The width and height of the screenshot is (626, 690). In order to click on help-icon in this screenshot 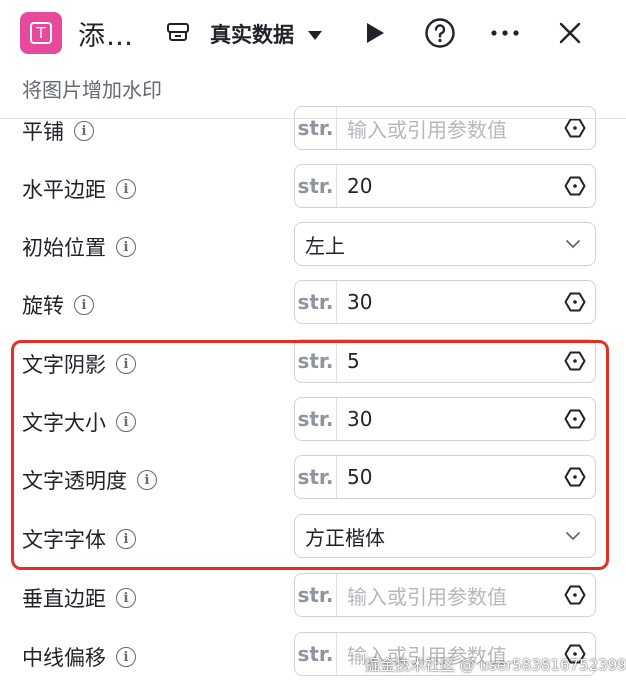, I will do `click(440, 33)`.